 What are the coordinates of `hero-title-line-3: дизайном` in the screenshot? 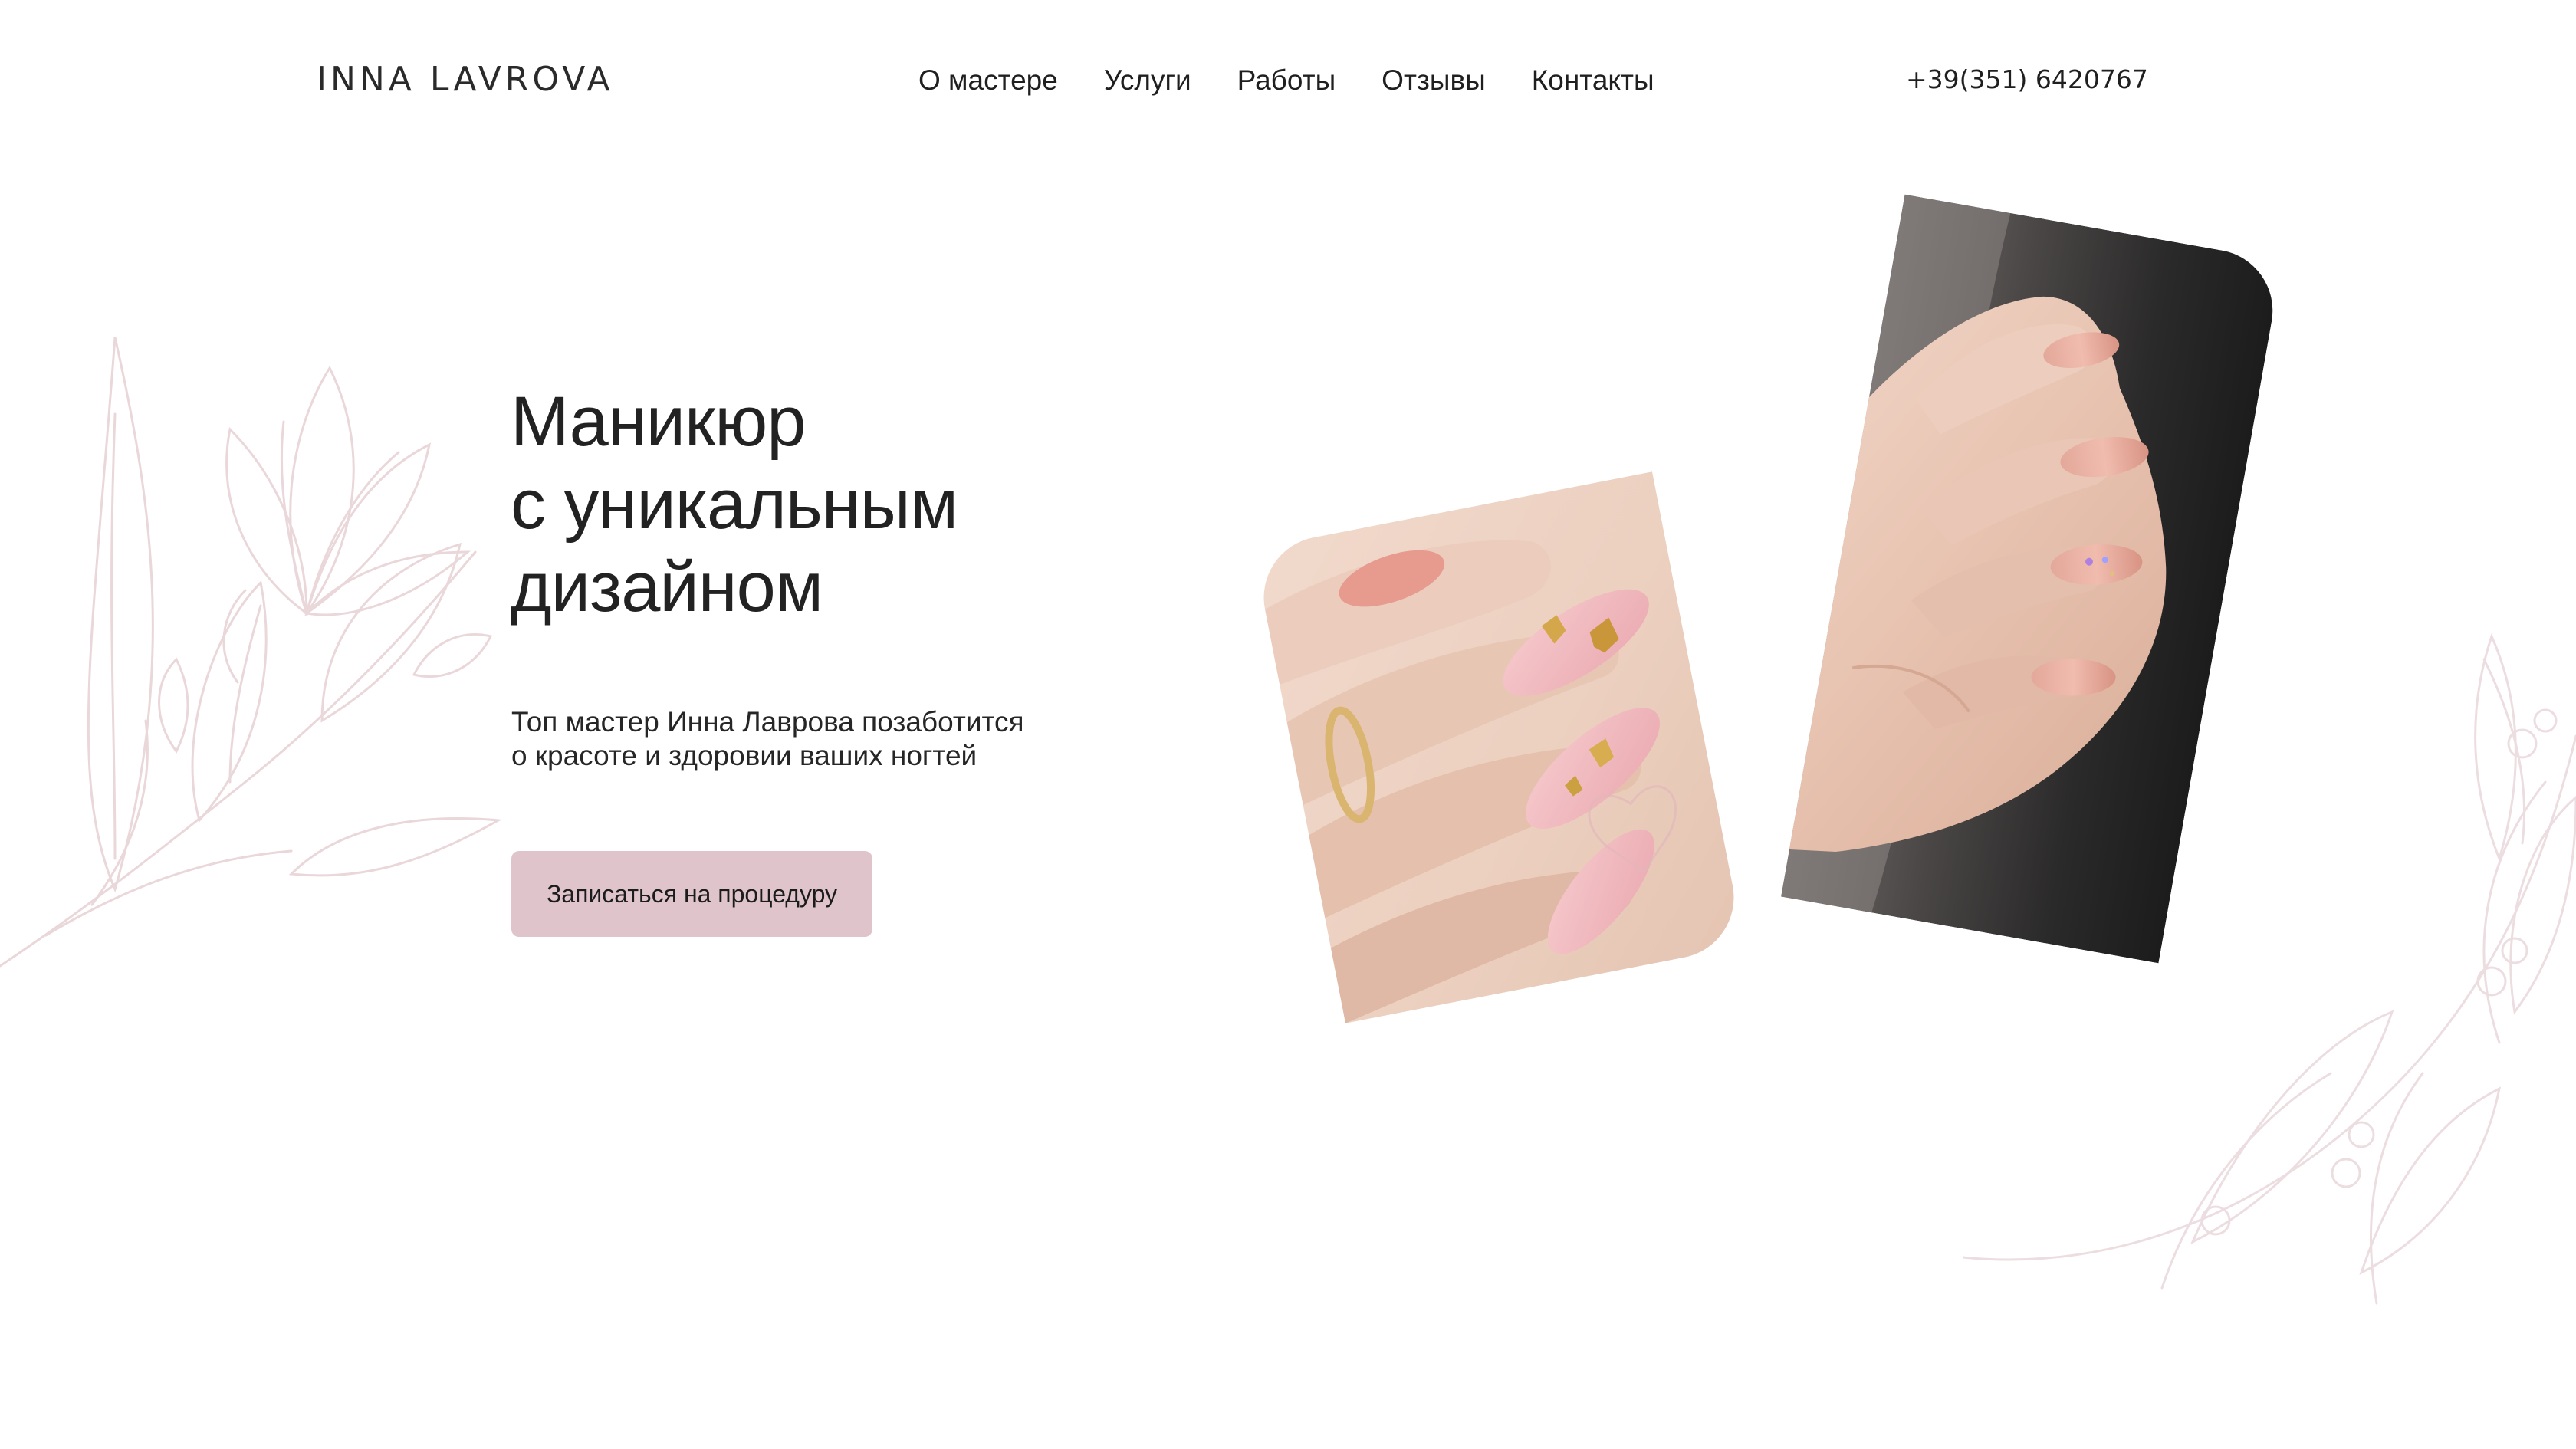 It's located at (667, 587).